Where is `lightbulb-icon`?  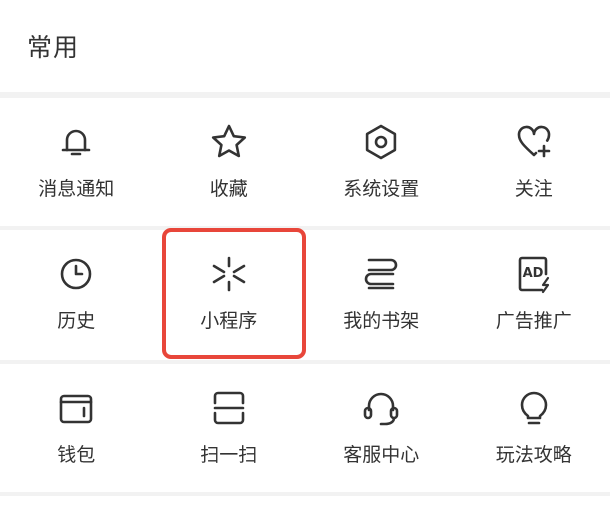
lightbulb-icon is located at coordinates (534, 408).